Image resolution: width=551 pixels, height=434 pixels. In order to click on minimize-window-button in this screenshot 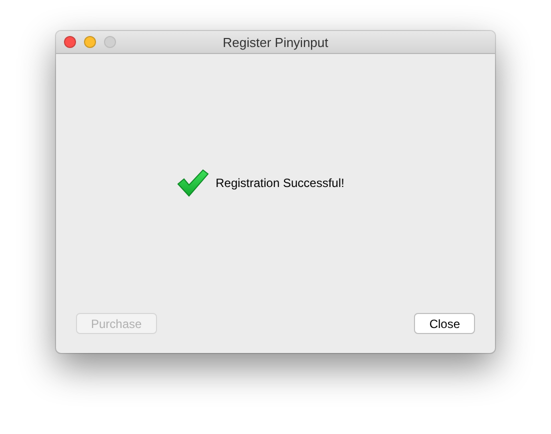, I will do `click(90, 42)`.